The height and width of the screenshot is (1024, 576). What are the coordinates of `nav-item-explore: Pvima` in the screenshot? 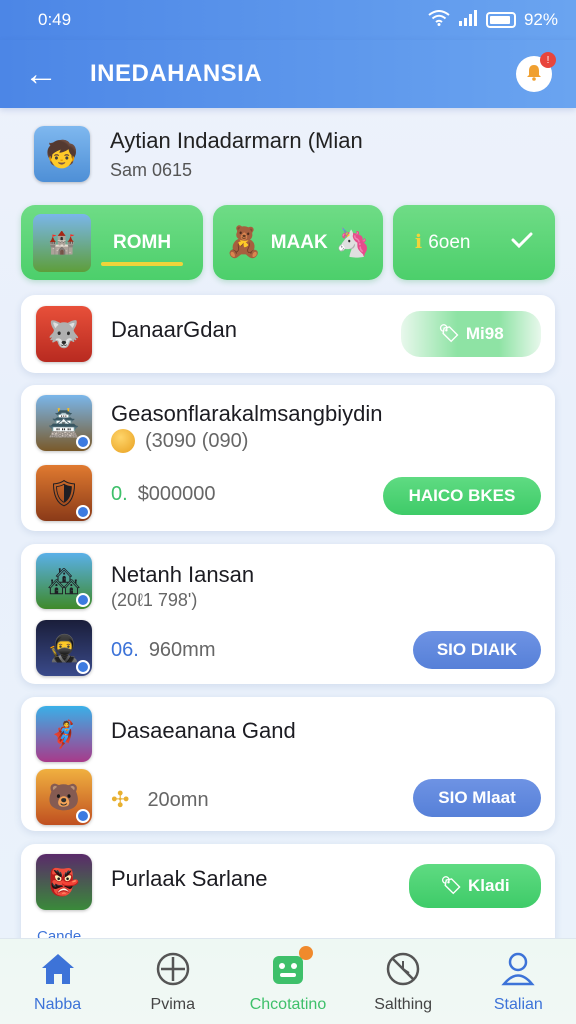 It's located at (173, 982).